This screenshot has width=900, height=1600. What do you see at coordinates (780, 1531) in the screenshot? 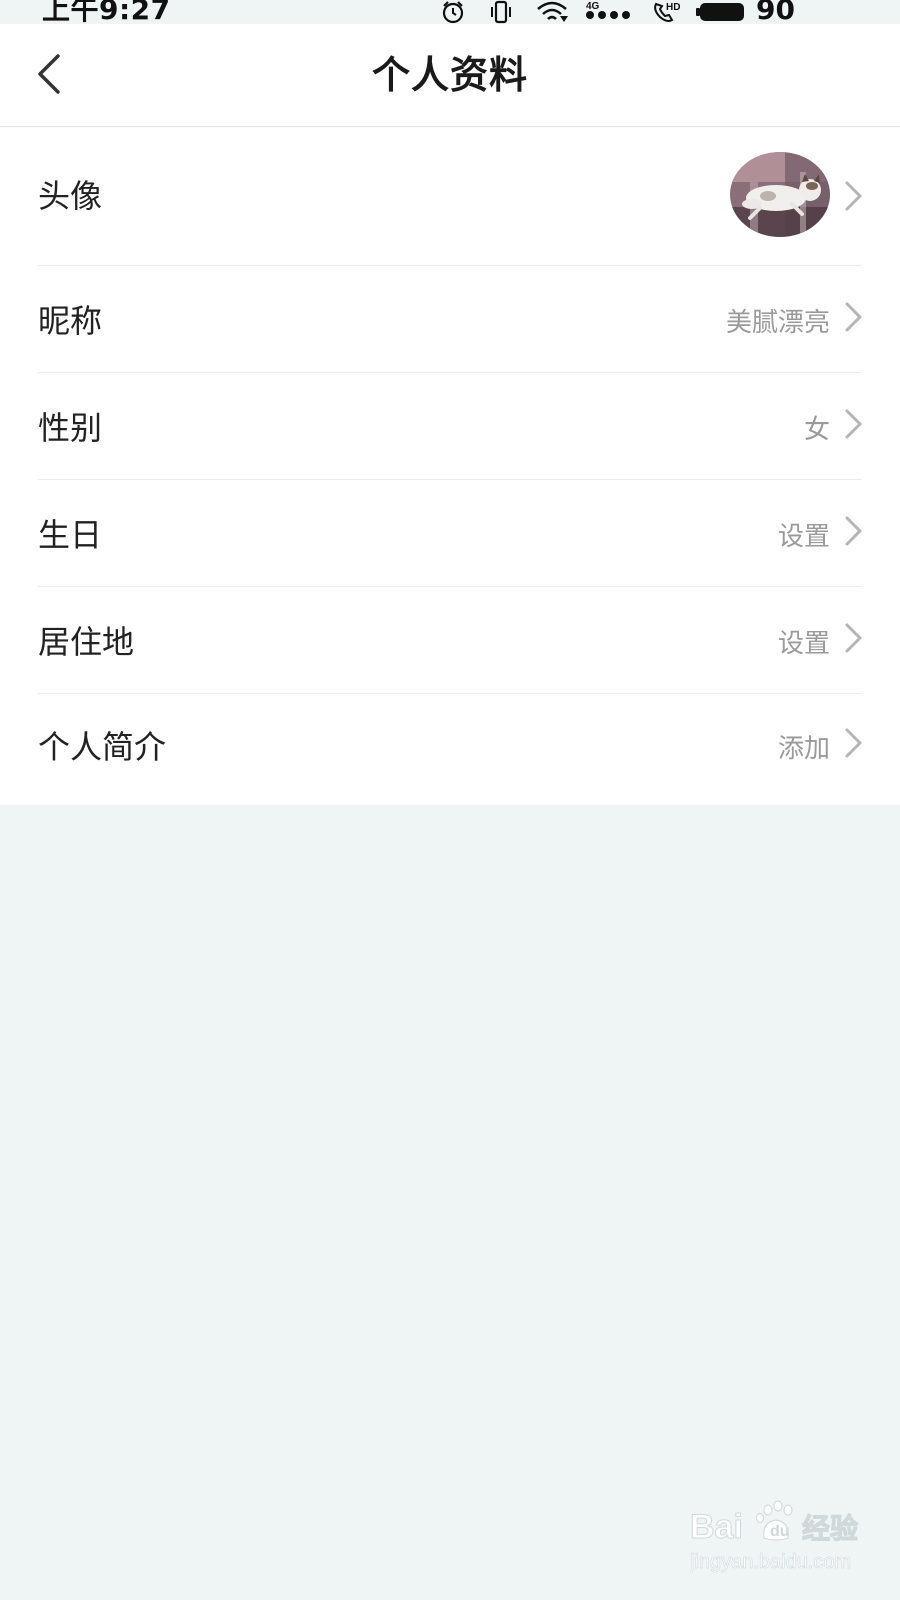
I see `svg-text: du` at bounding box center [780, 1531].